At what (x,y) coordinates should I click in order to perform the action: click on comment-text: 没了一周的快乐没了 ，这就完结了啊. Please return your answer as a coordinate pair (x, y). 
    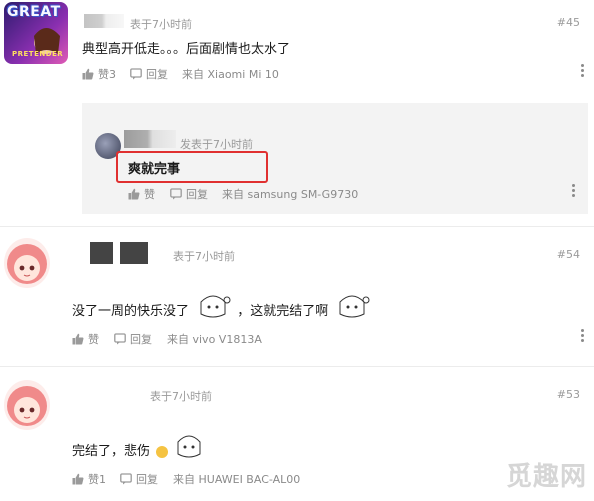
    Looking at the image, I should click on (221, 308).